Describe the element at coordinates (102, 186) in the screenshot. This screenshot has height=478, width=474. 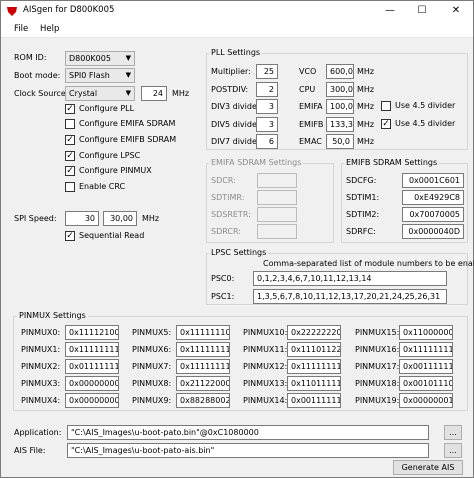
I see `enable-crc-label: Enable CRC` at that location.